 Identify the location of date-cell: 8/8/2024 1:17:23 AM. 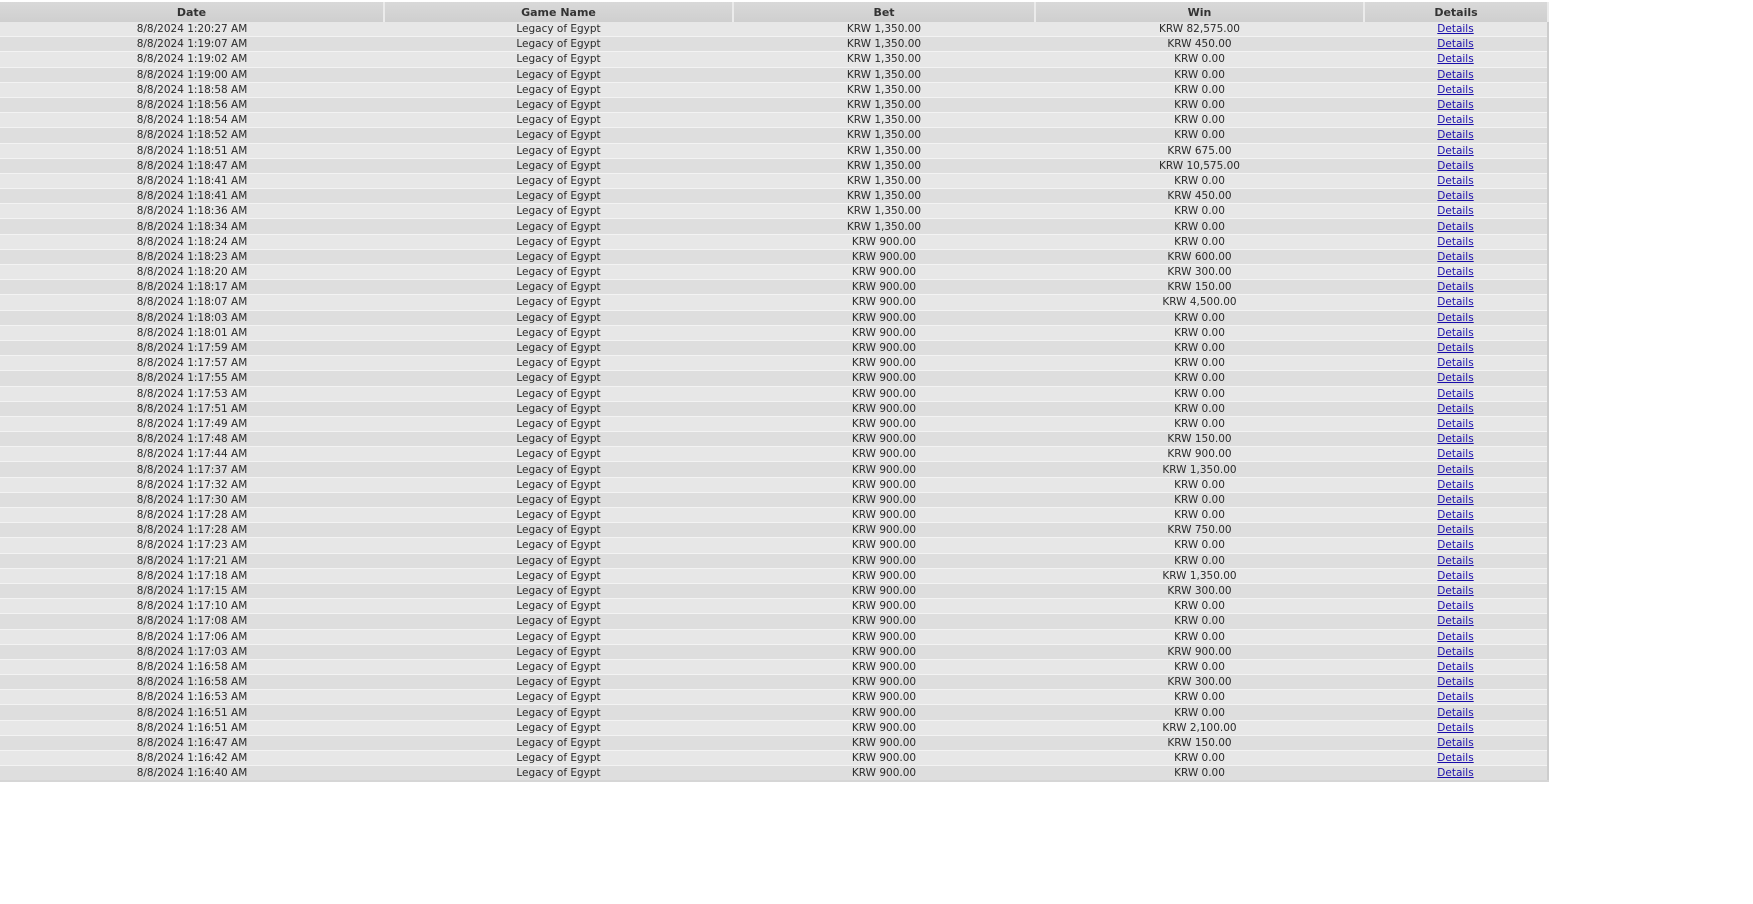
(192, 545).